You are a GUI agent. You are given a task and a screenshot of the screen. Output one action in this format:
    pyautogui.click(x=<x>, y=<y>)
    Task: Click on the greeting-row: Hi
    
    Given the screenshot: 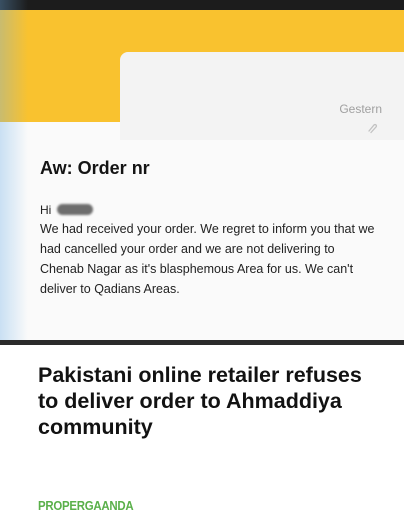 What is the action you would take?
    pyautogui.click(x=66, y=210)
    